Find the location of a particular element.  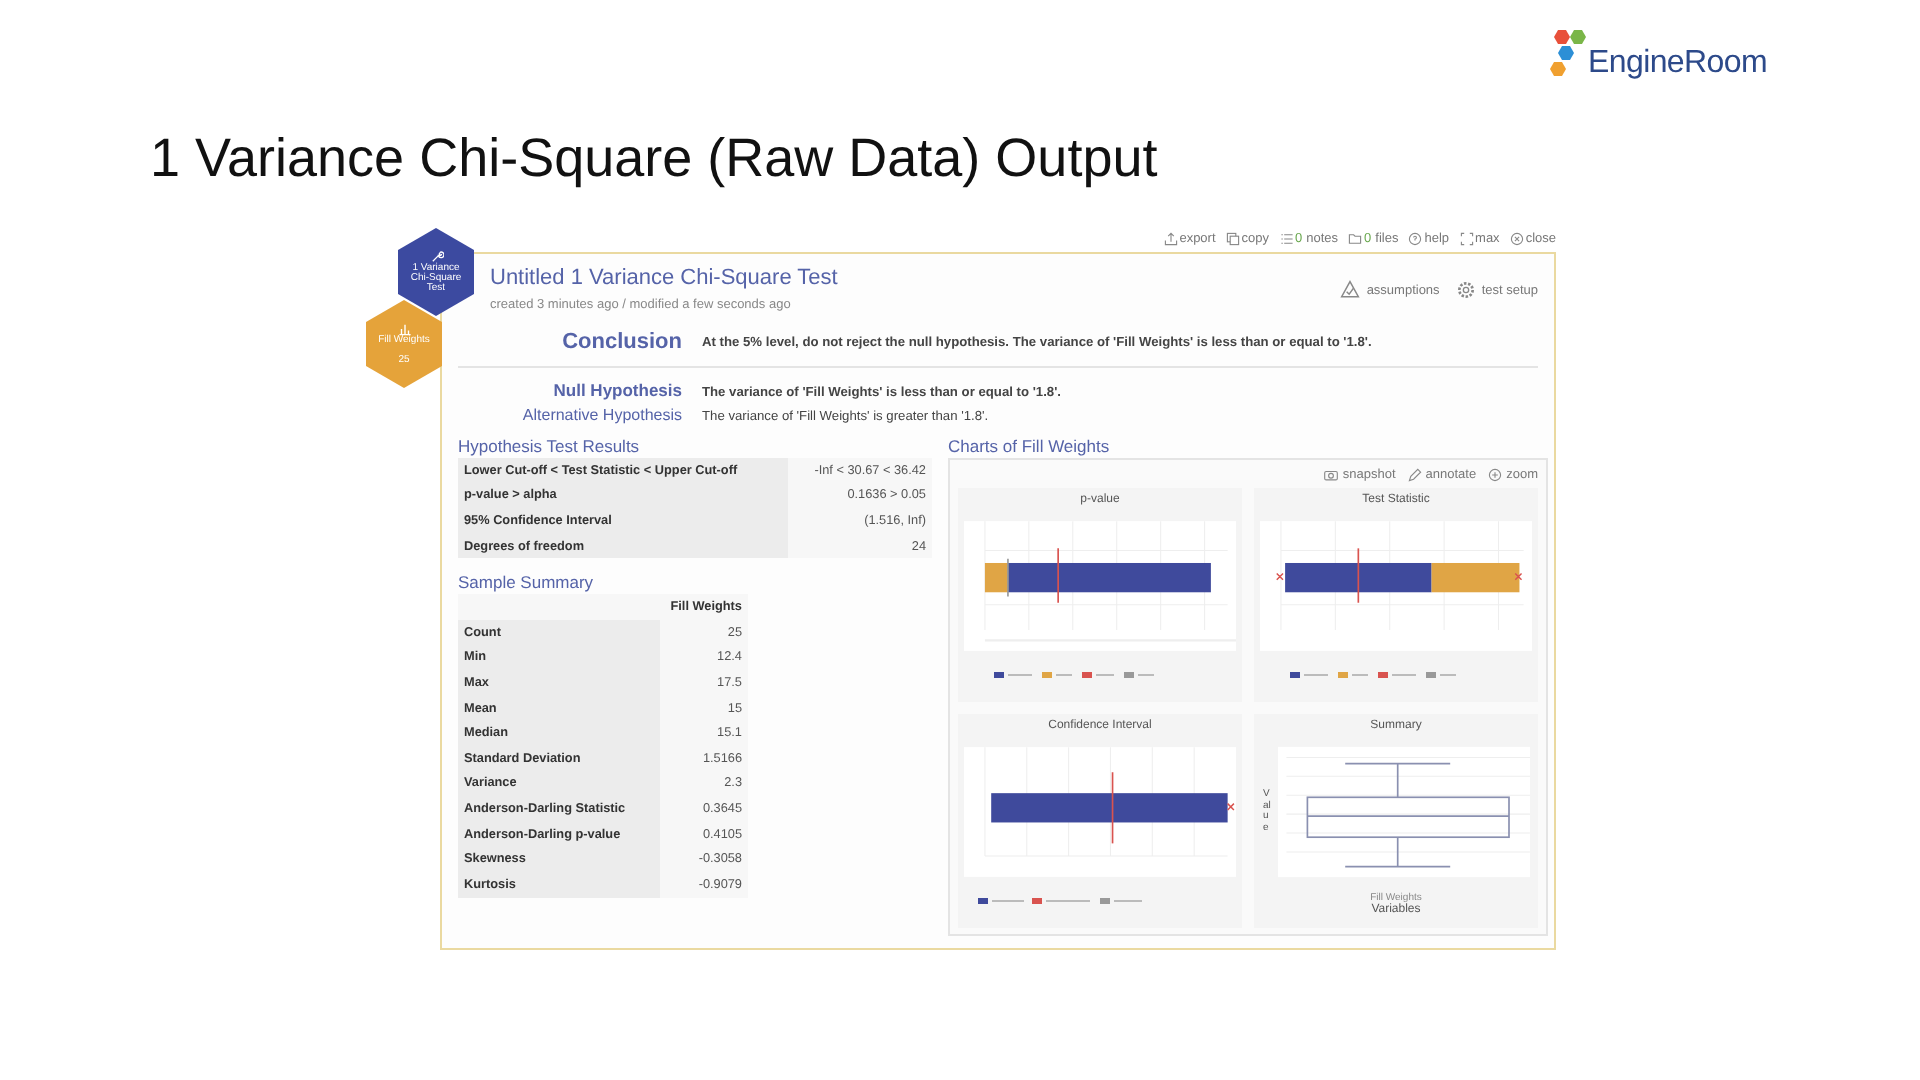

hypothesis-label: Null Hypothesis is located at coordinates (616, 390).